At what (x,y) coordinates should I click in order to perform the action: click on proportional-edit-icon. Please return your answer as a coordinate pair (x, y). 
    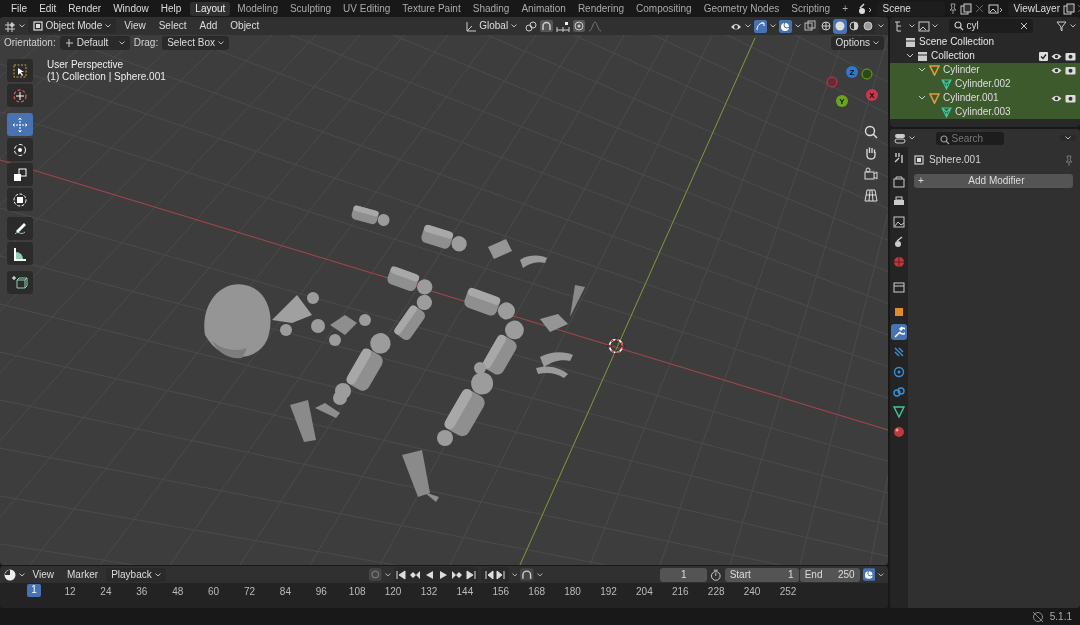
    Looking at the image, I should click on (579, 26).